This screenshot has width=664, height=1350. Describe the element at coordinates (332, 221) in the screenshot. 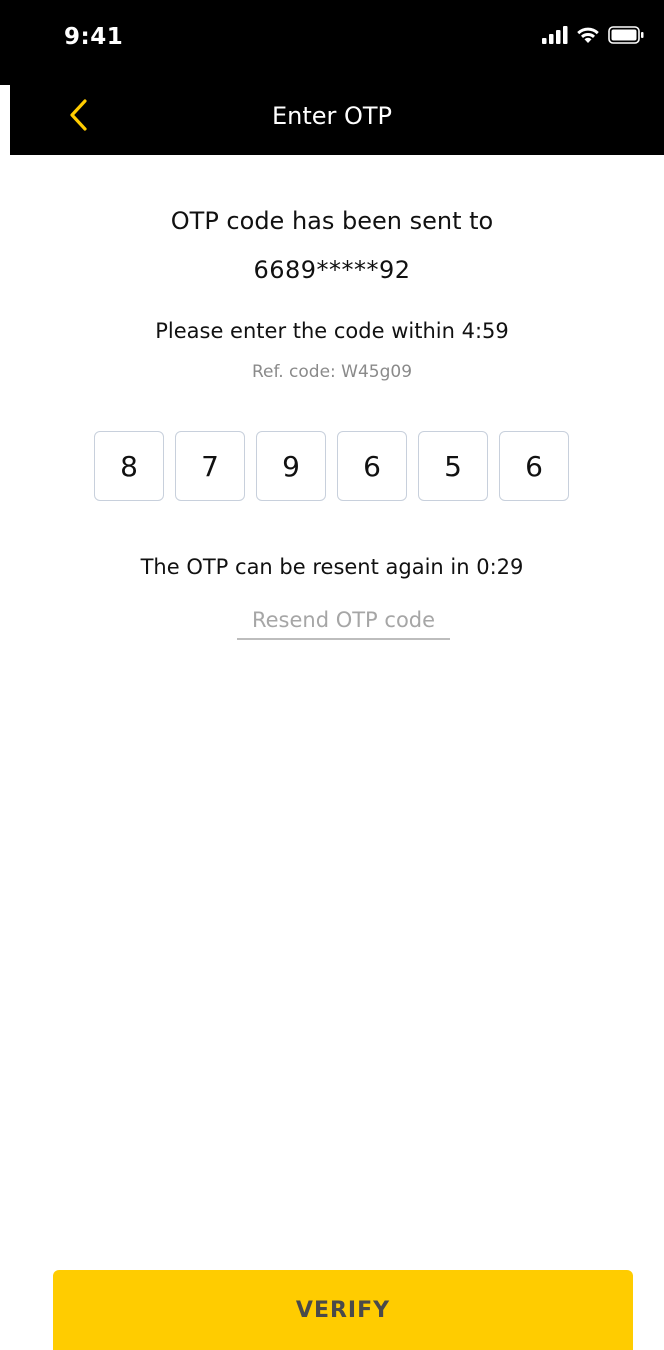

I see `otp-sent-text: OTP code has been sent to` at that location.